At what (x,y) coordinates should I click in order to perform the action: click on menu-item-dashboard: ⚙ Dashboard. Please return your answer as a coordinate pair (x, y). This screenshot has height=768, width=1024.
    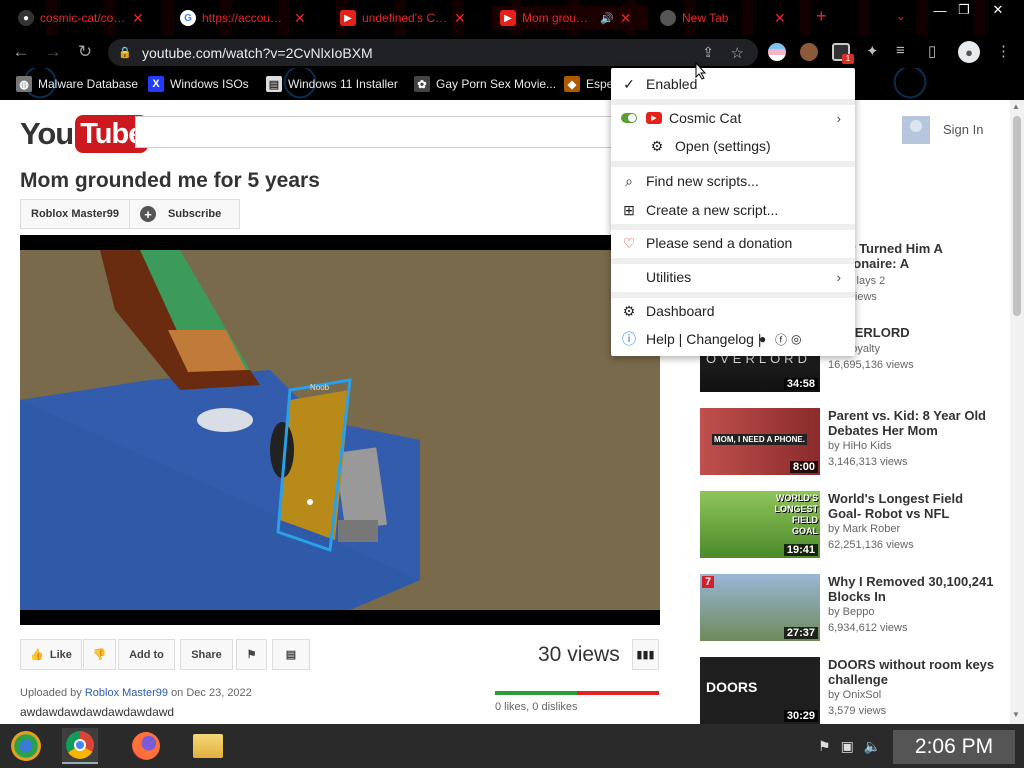
    Looking at the image, I should click on (733, 311).